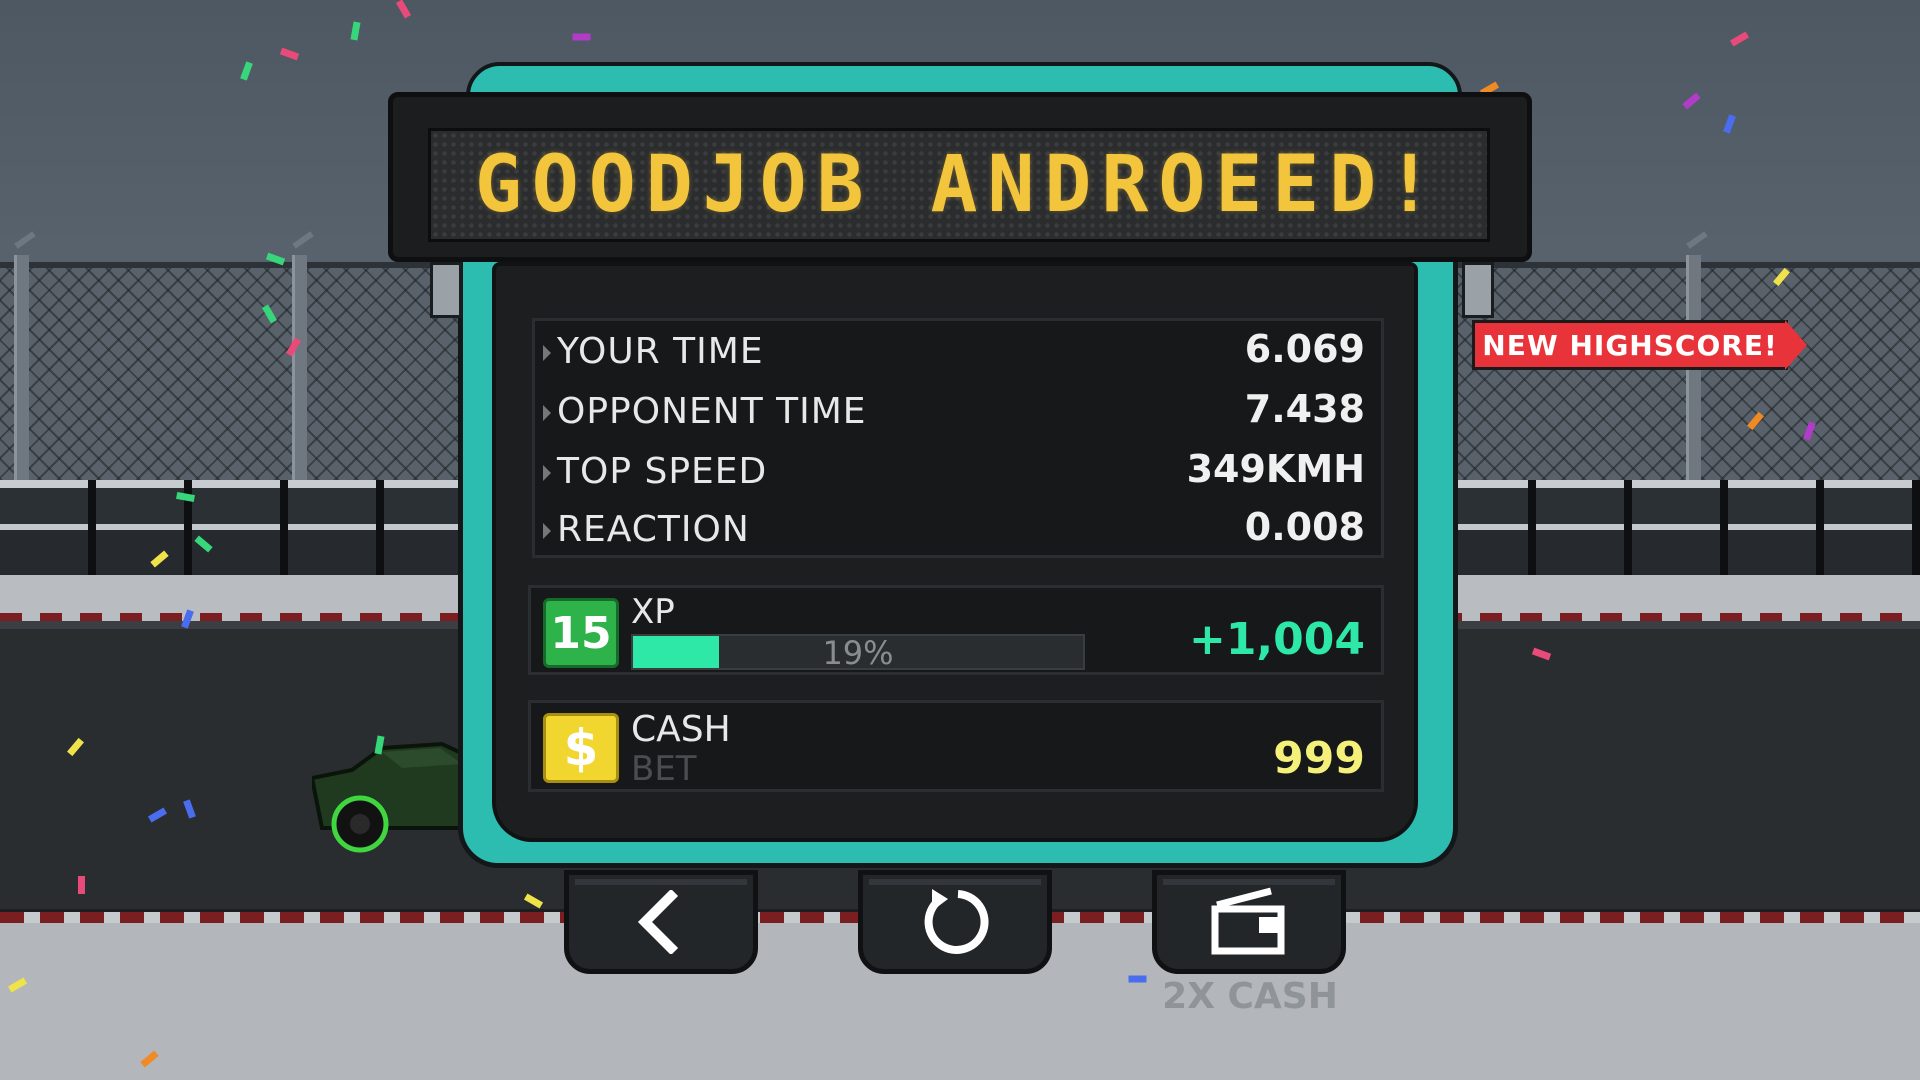  What do you see at coordinates (662, 471) in the screenshot?
I see `stat-label: TOP SPEED` at bounding box center [662, 471].